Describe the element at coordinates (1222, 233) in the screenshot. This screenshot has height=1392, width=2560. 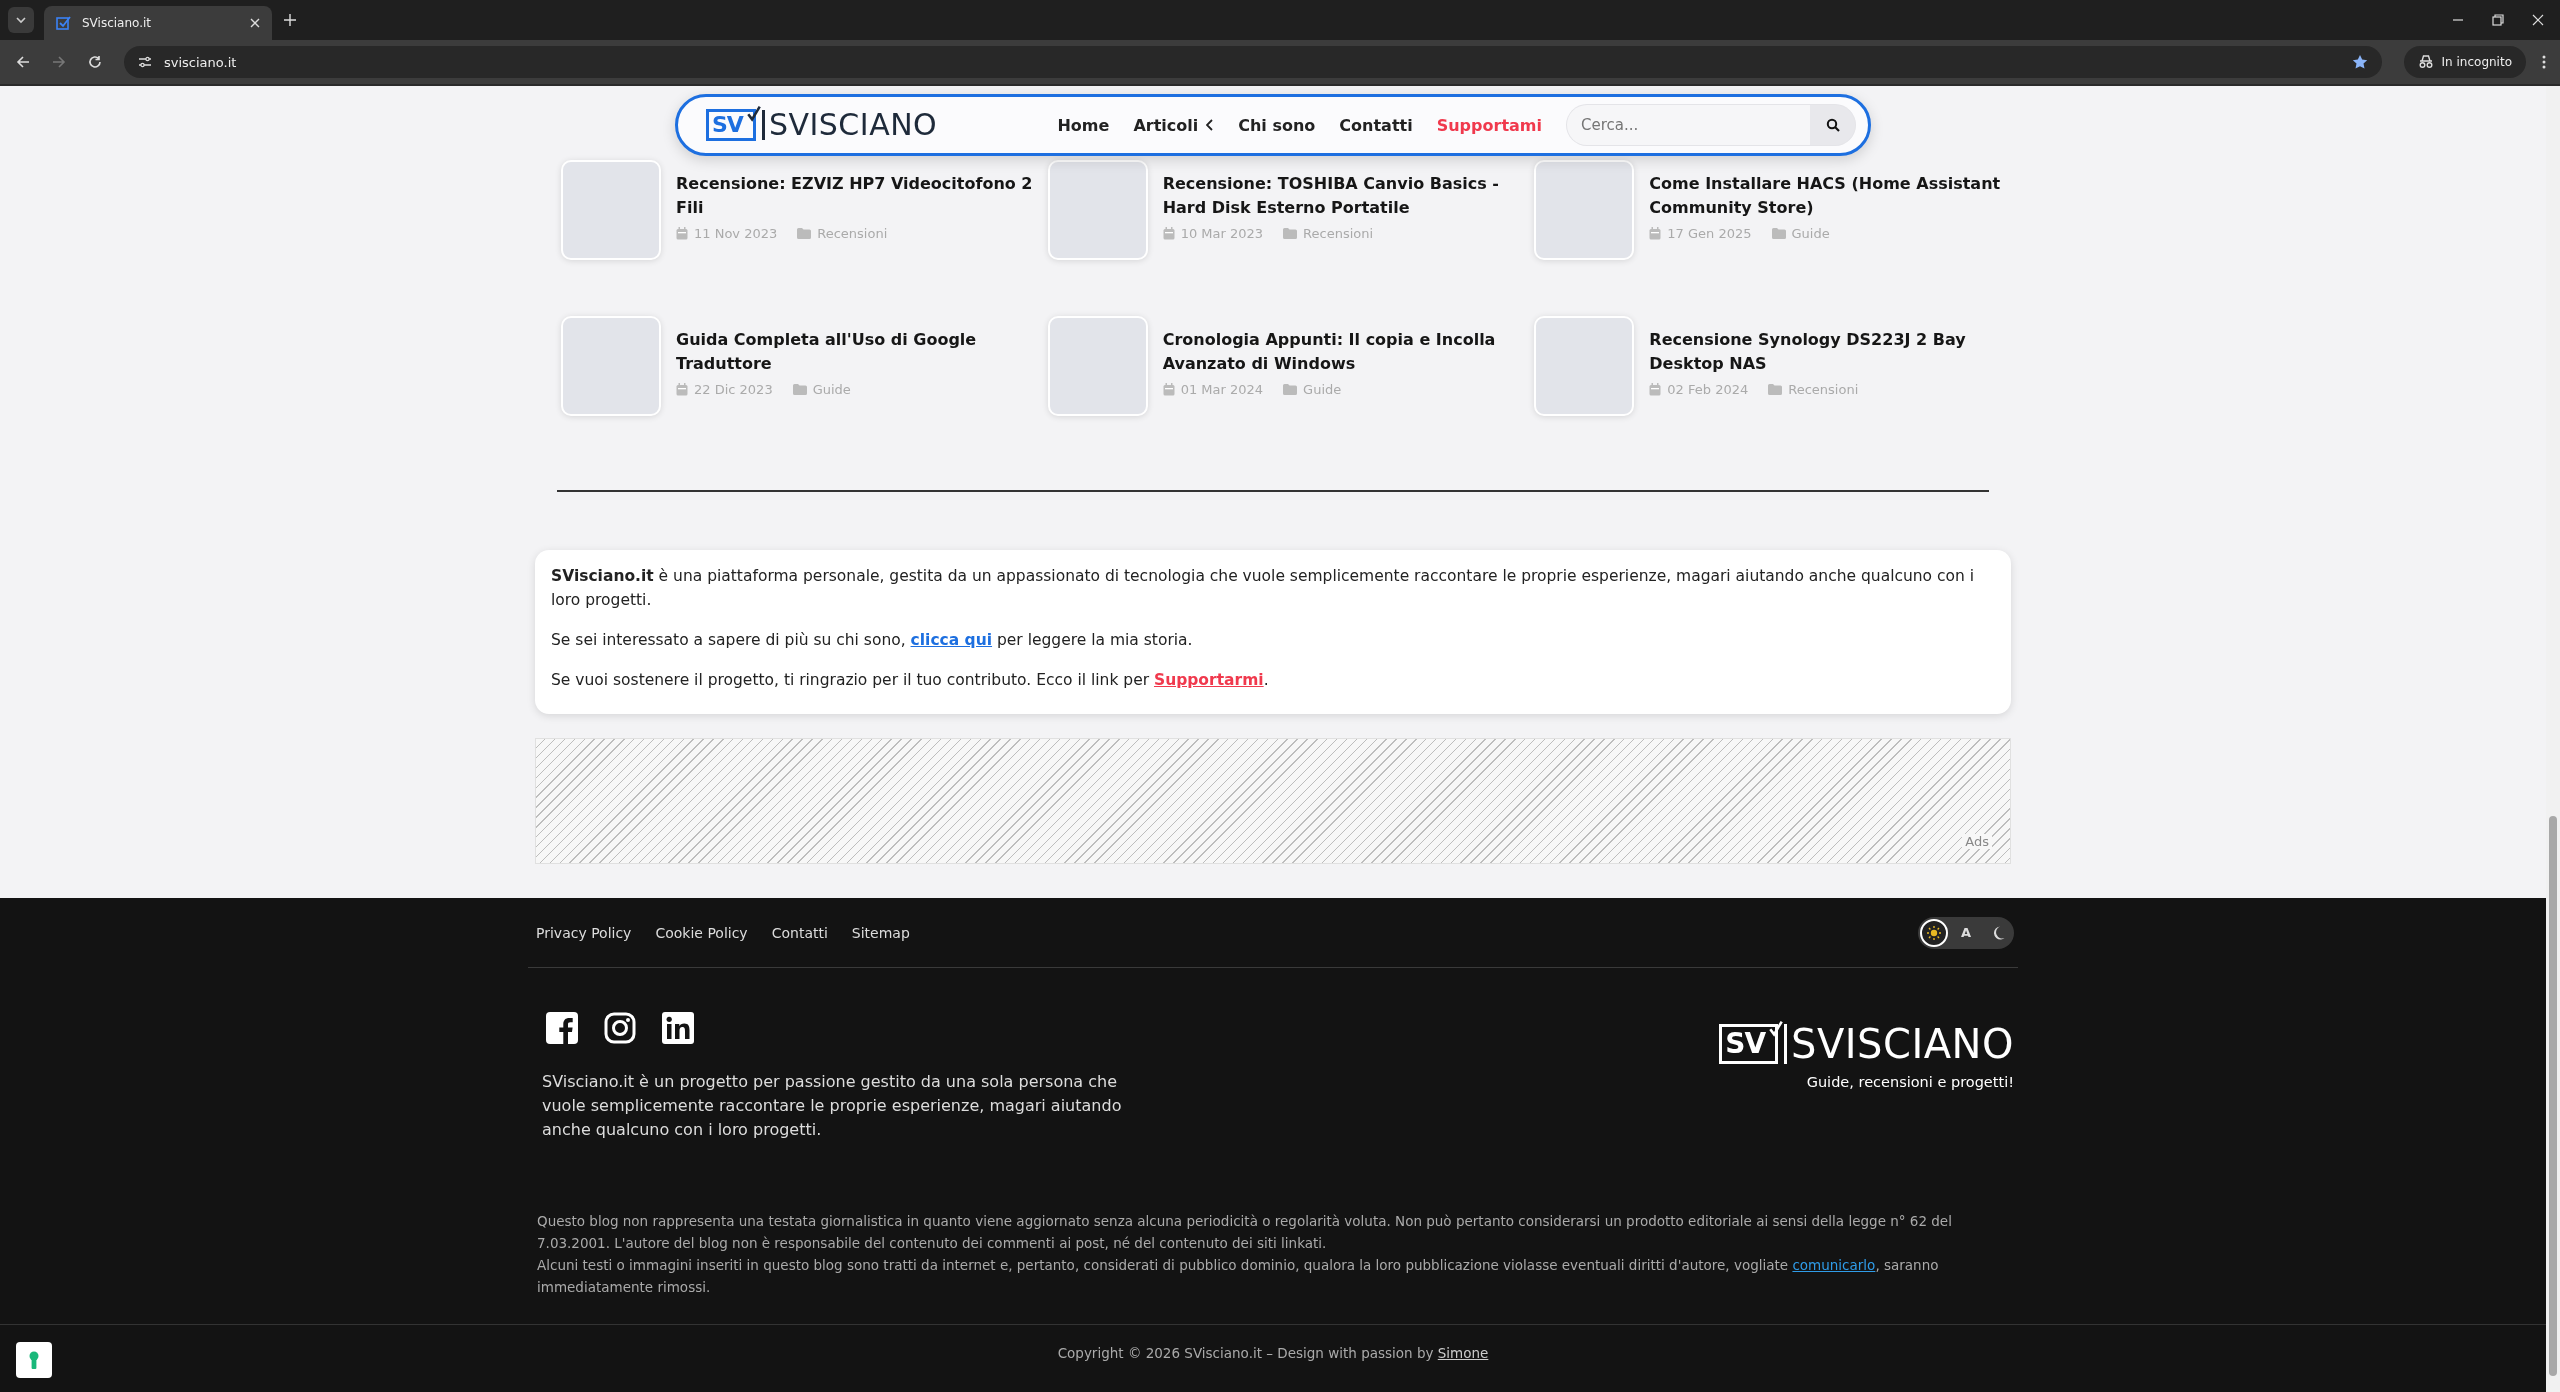
I see `article-date: 10 Mar 2023` at that location.